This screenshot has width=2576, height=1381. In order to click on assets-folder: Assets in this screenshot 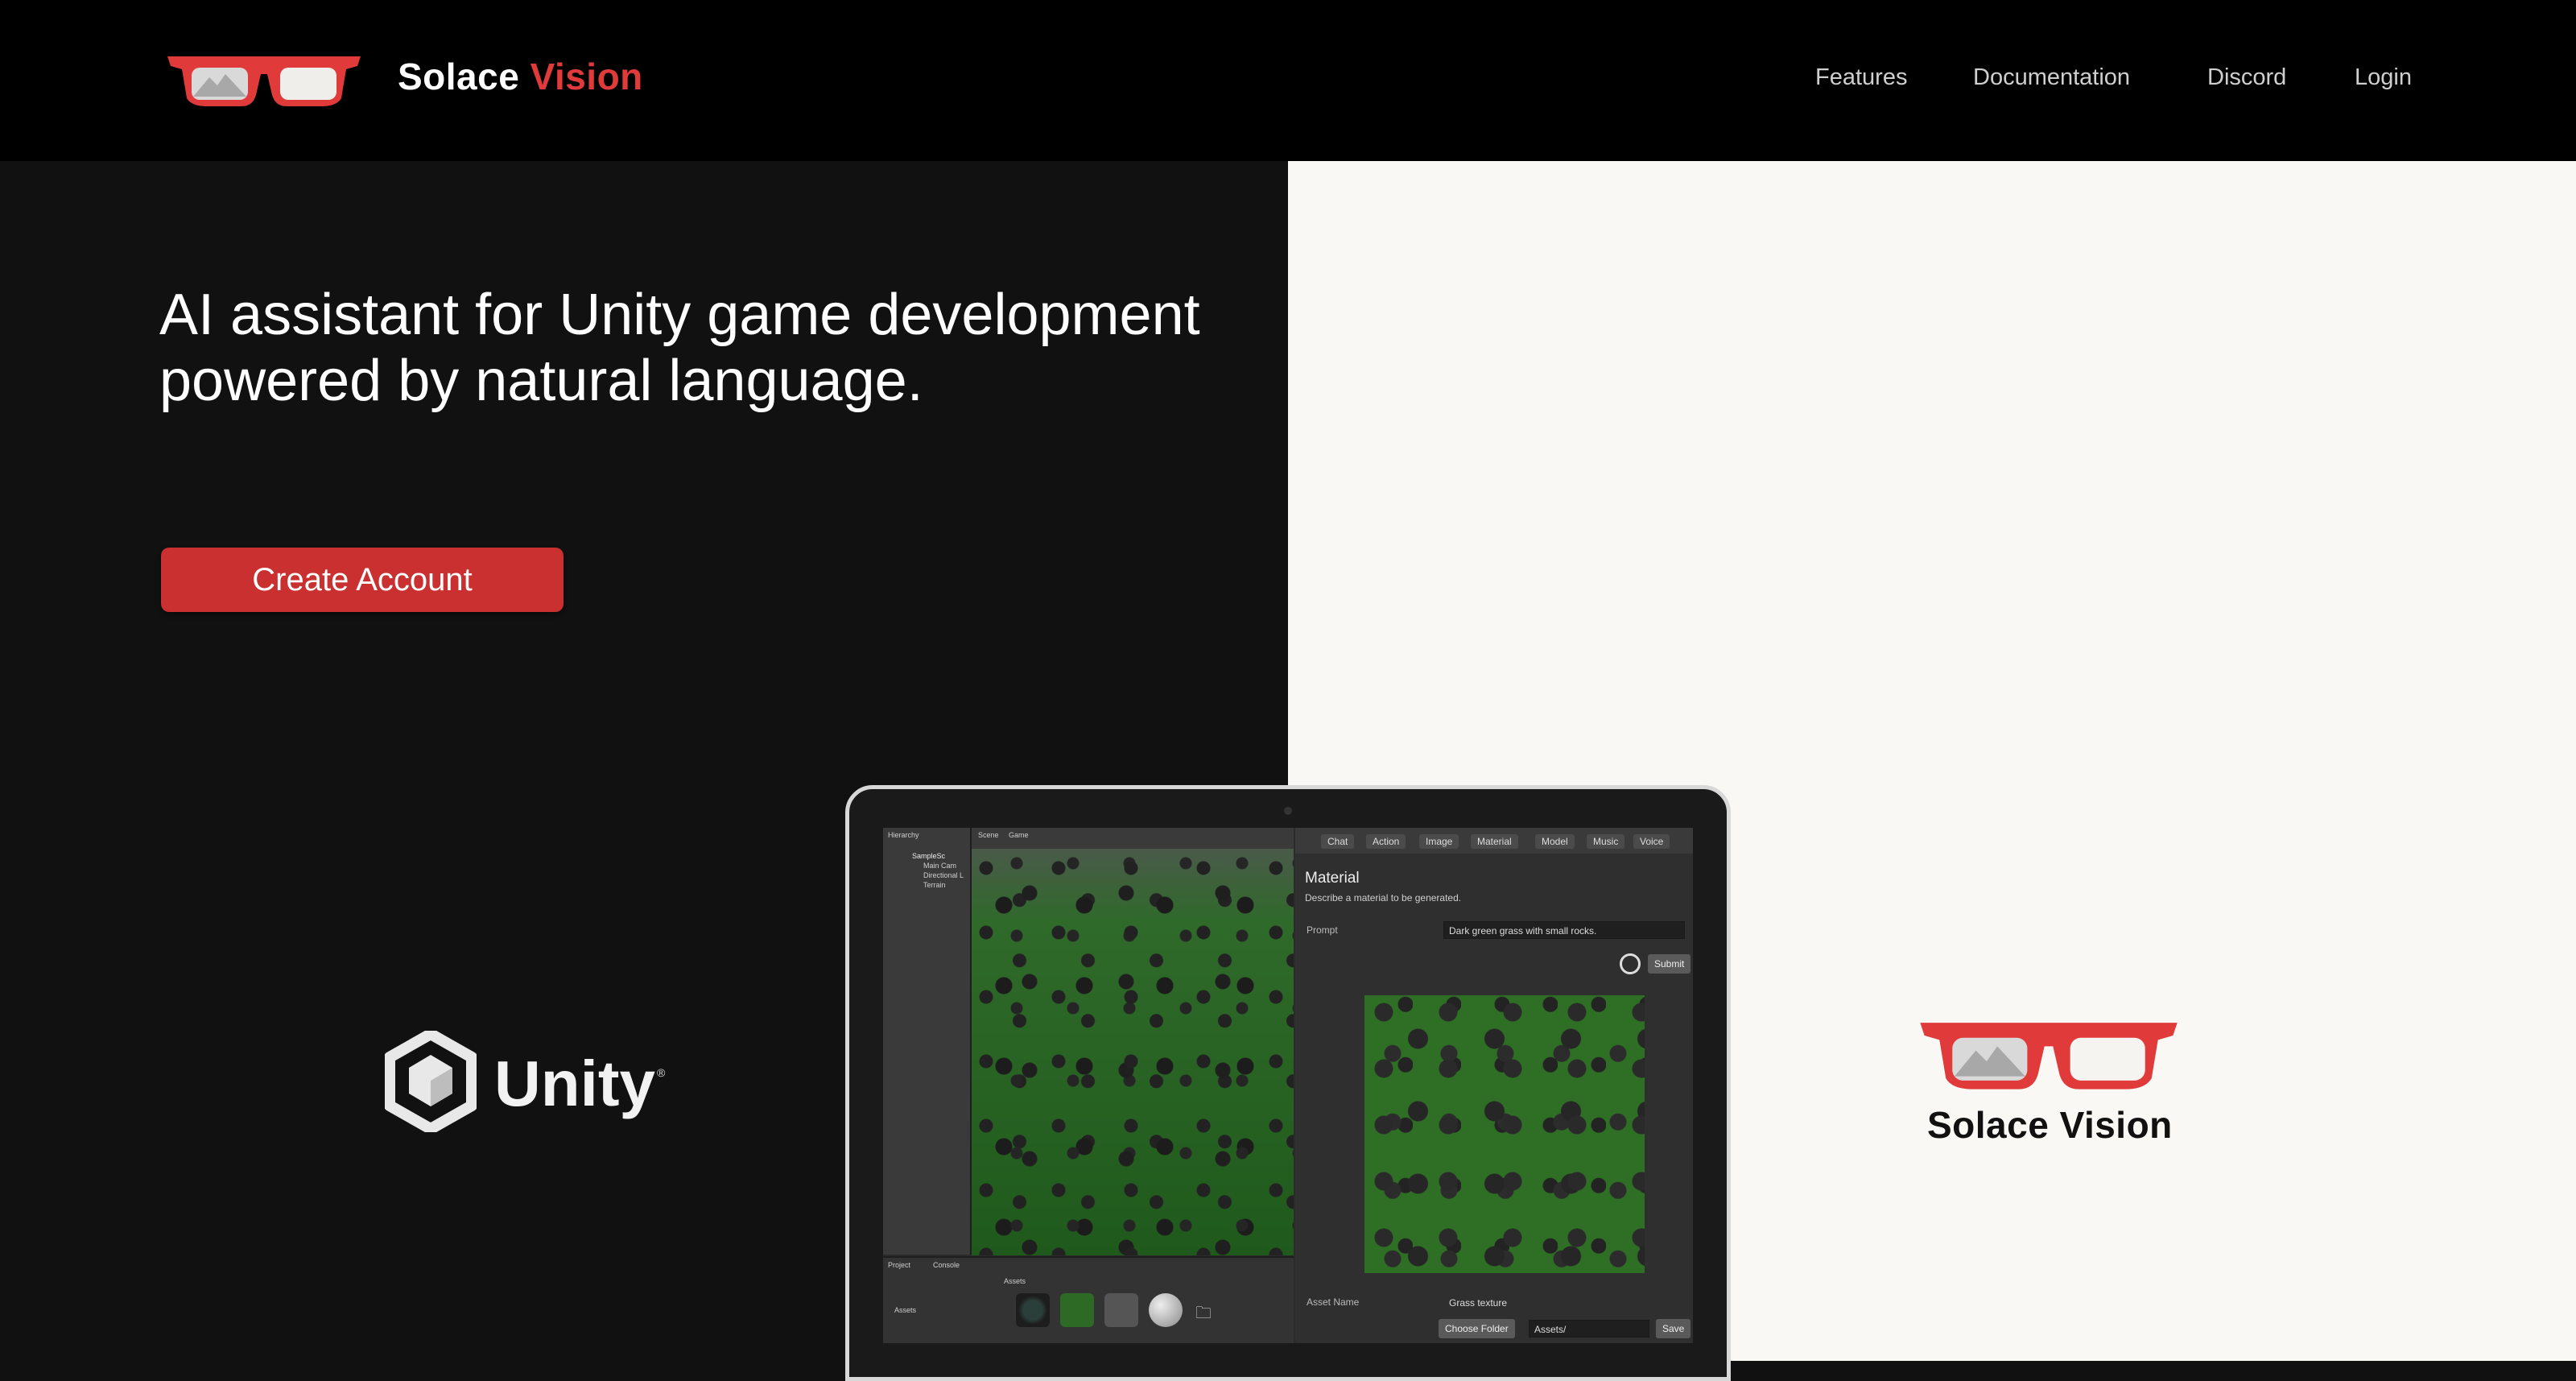, I will do `click(905, 1310)`.